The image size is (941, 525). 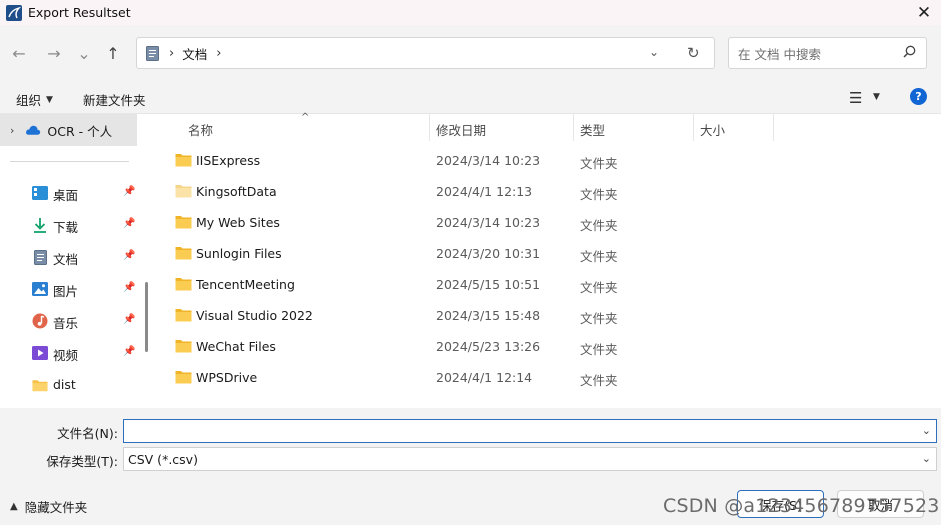 What do you see at coordinates (547, 377) in the screenshot?
I see `table-row: WPSDrive 2024/4/1 12:14 文件夹` at bounding box center [547, 377].